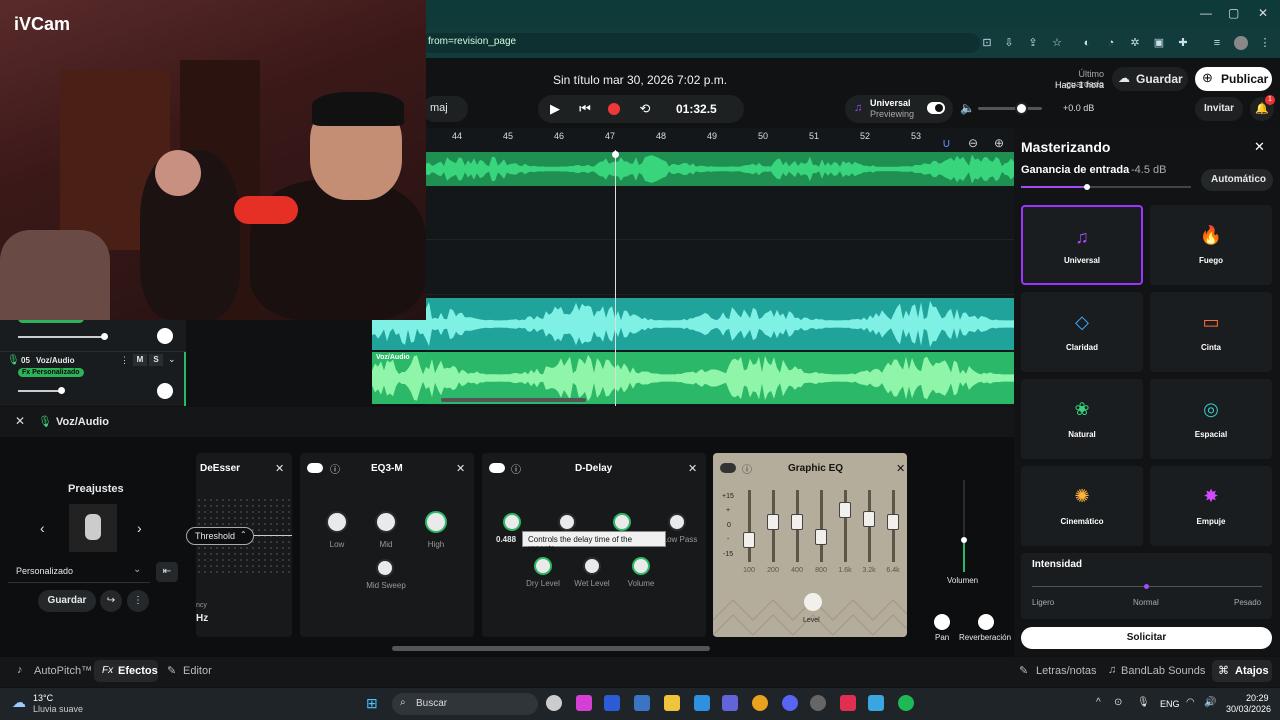  I want to click on solo-button: S, so click(156, 360).